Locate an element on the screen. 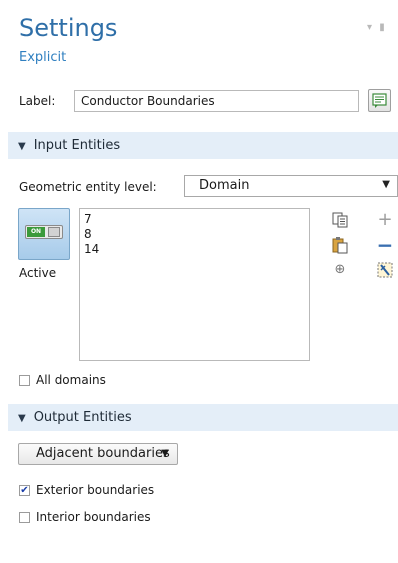 Image resolution: width=398 pixels, height=563 pixels. remove-from-selection-icon: − is located at coordinates (385, 245).